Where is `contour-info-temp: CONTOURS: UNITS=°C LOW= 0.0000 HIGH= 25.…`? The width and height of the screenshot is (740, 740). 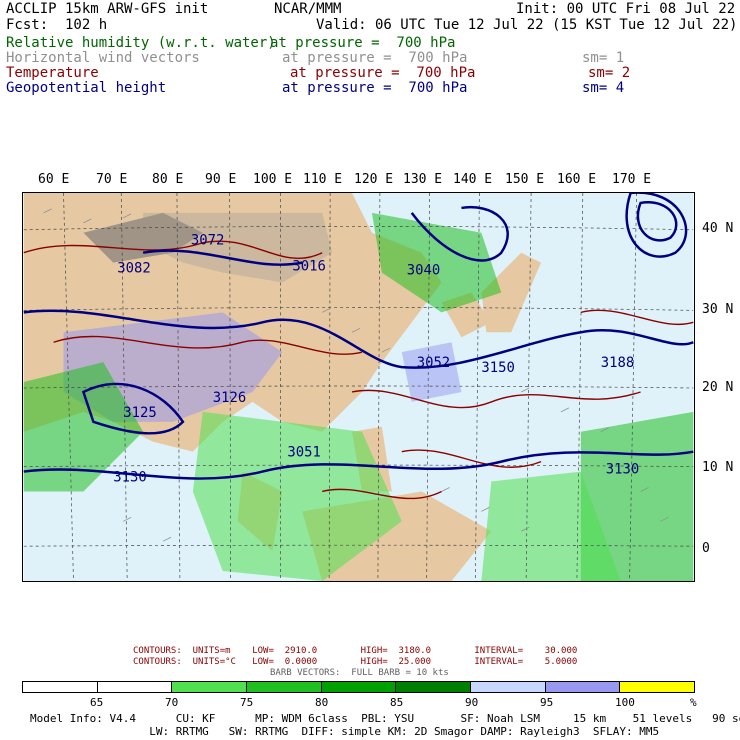 contour-info-temp: CONTOURS: UNITS=°C LOW= 0.0000 HIGH= 25.… is located at coordinates (355, 662).